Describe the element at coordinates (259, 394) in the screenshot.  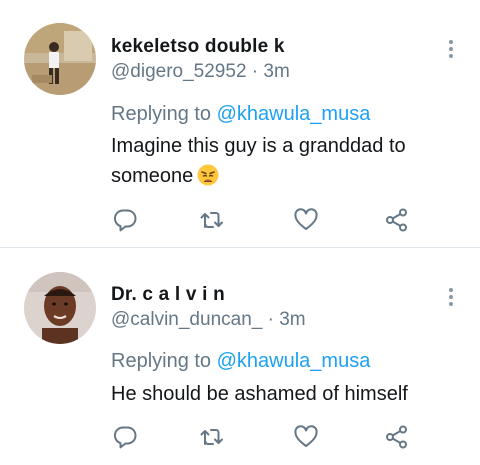
I see `tweet-text-content: He should be ashamed of himself` at that location.